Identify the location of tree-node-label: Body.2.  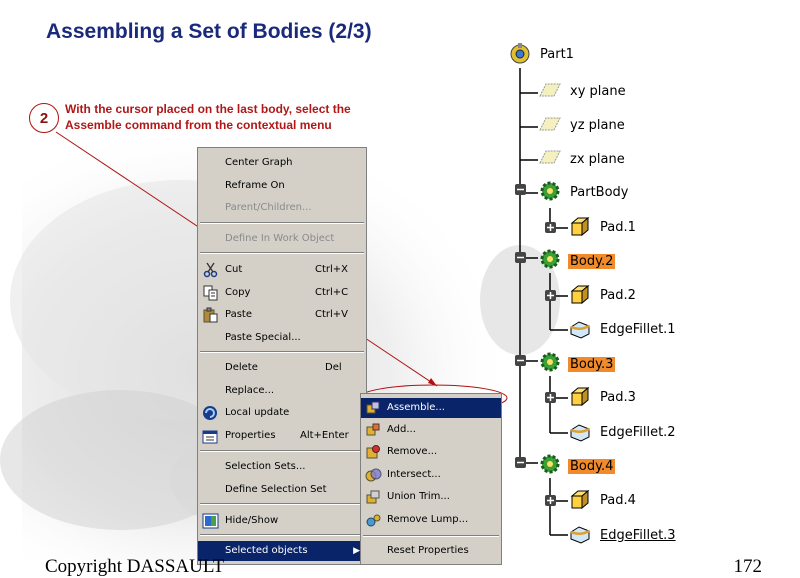
(592, 261).